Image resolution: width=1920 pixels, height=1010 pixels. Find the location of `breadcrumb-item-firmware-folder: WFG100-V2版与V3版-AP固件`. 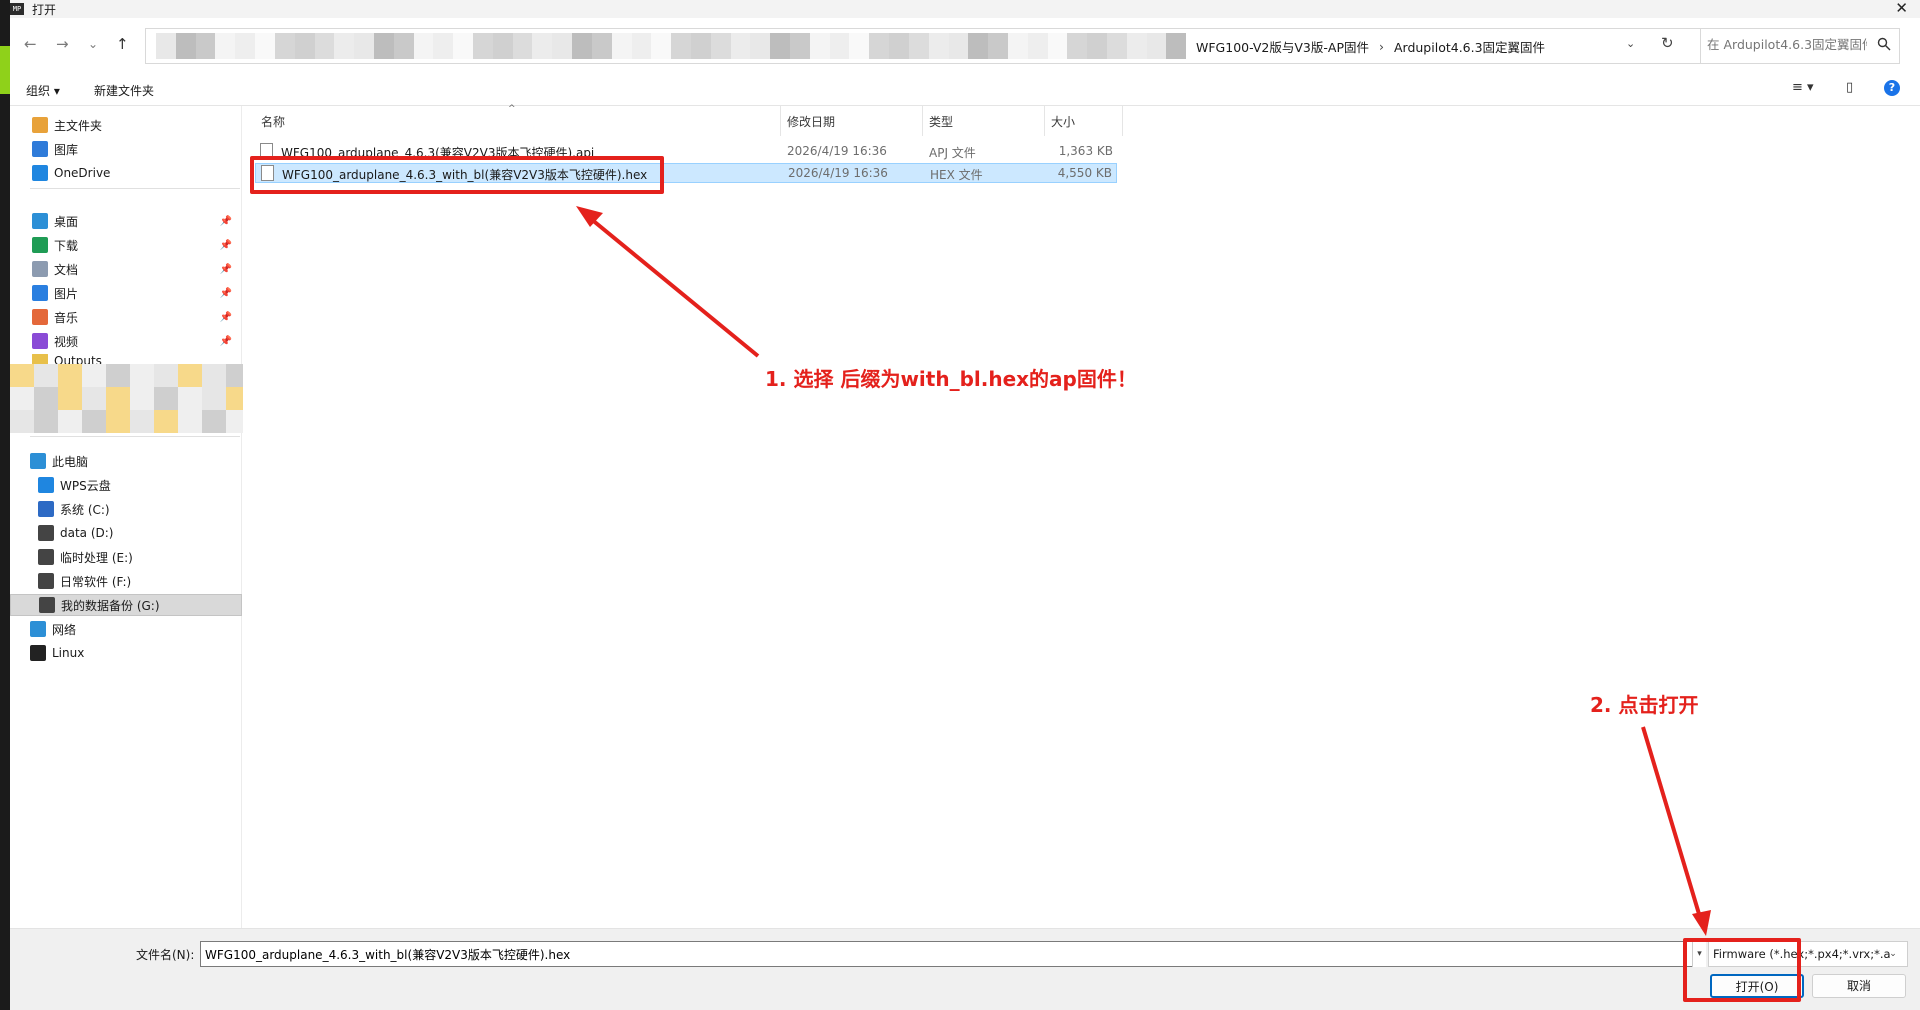

breadcrumb-item-firmware-folder: WFG100-V2版与V3版-AP固件 is located at coordinates (1282, 46).